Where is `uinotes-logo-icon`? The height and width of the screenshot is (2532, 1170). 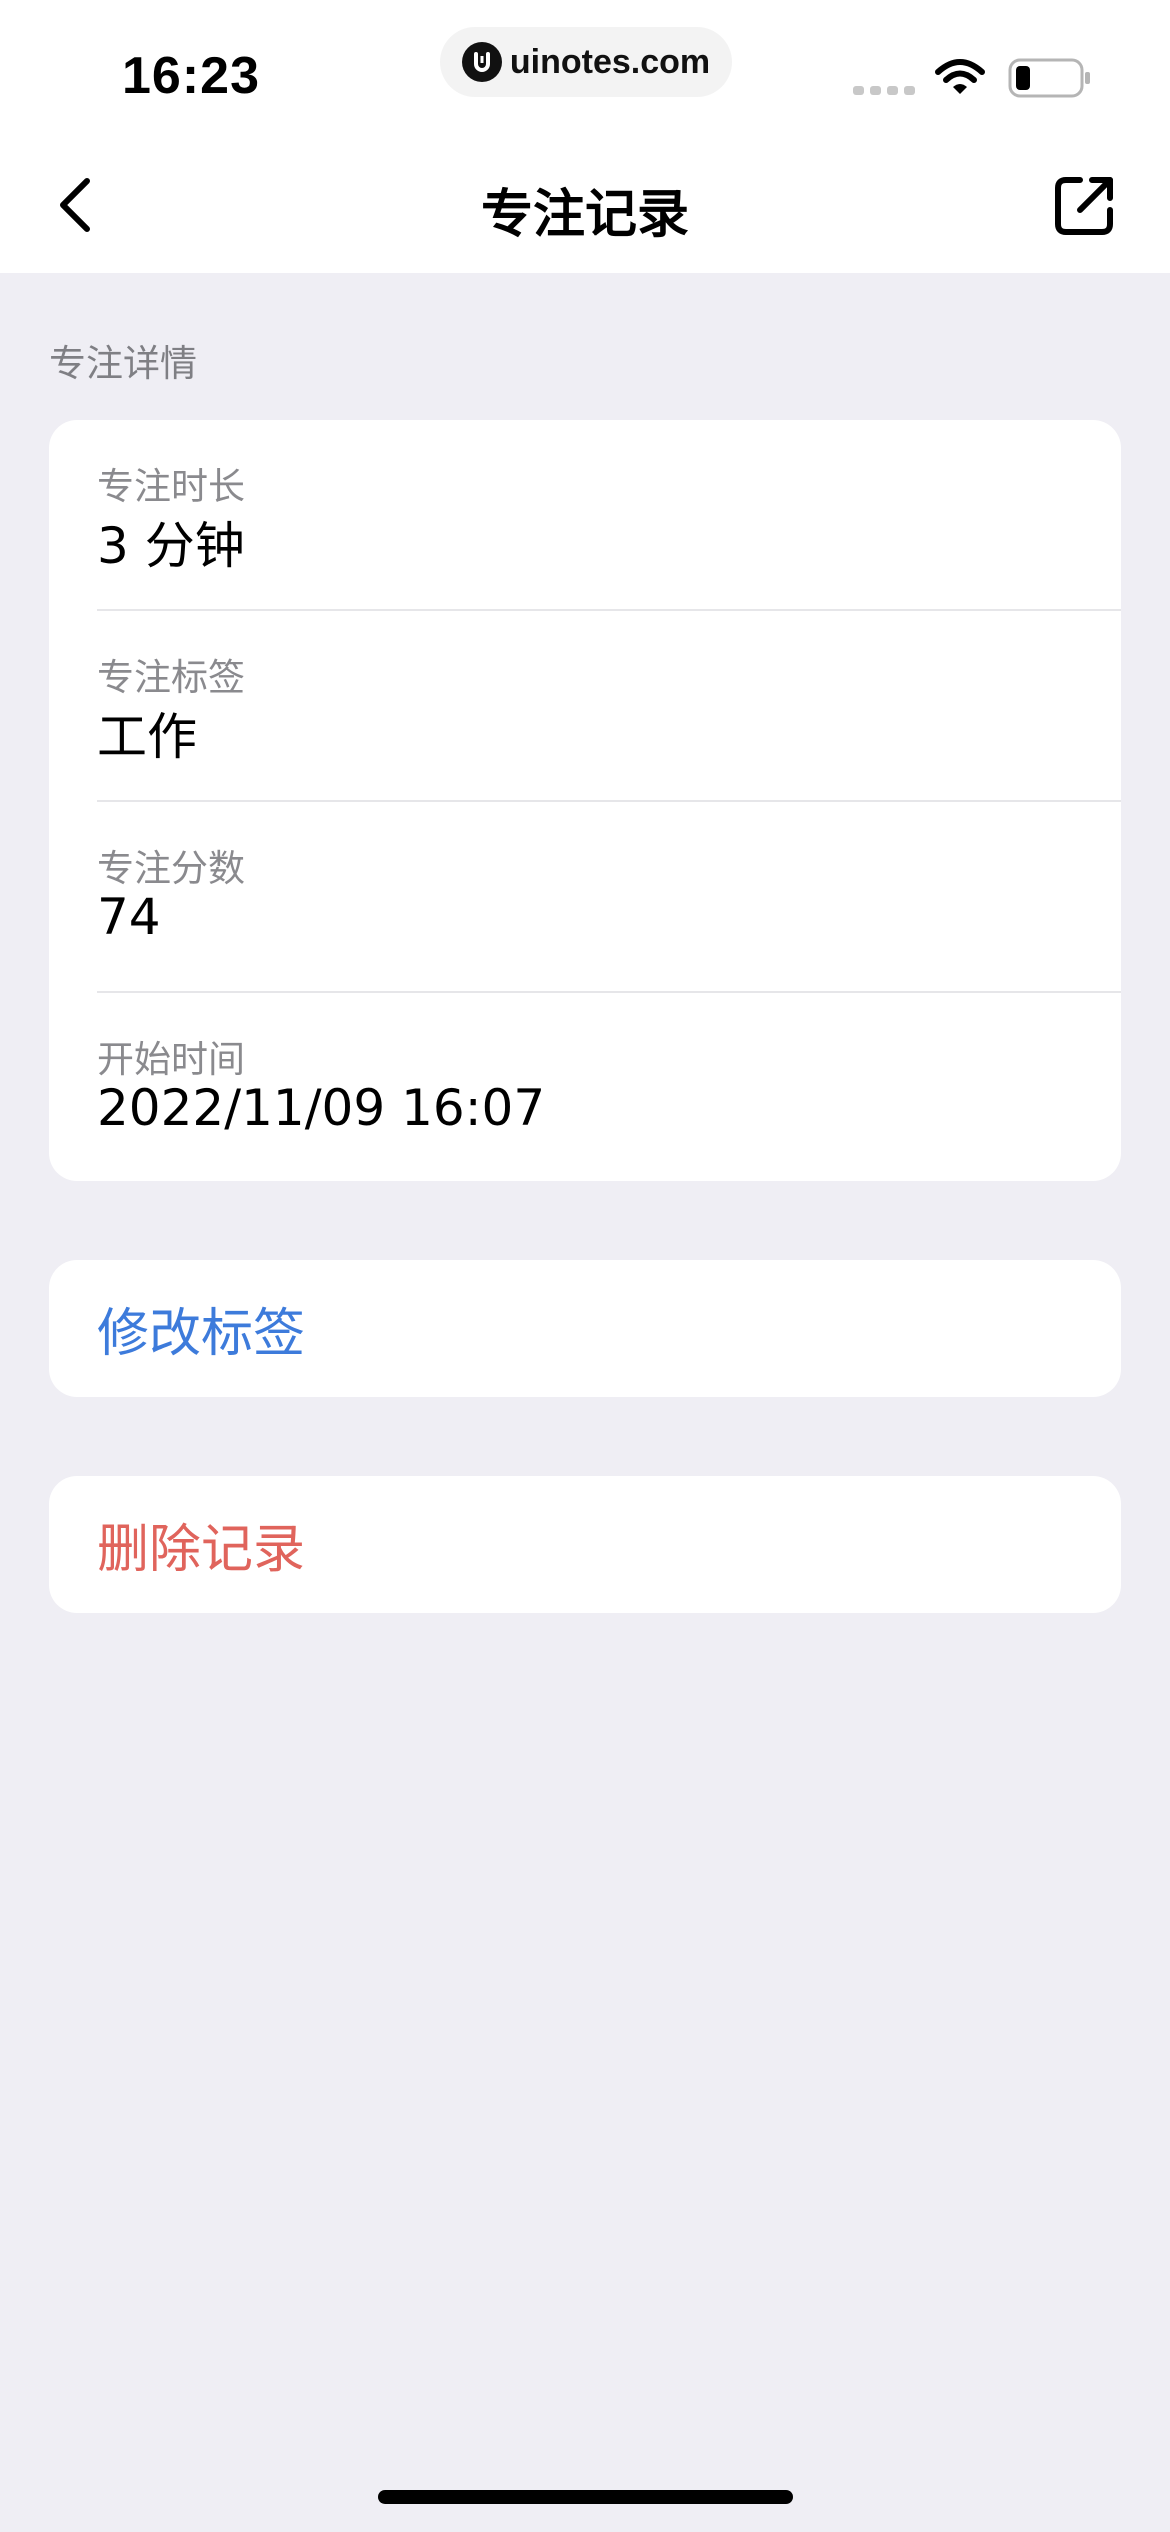 uinotes-logo-icon is located at coordinates (481, 62).